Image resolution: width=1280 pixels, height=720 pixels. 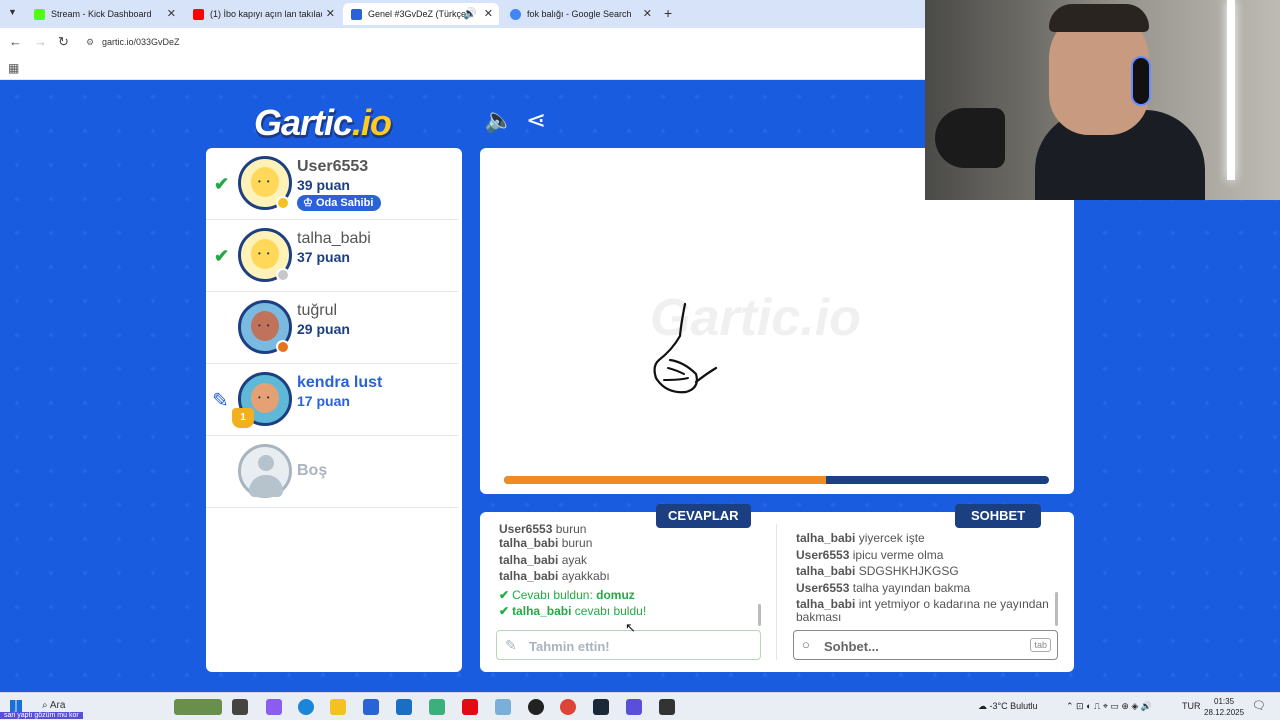 I want to click on list-item: talha_babi ayak, so click(x=543, y=559).